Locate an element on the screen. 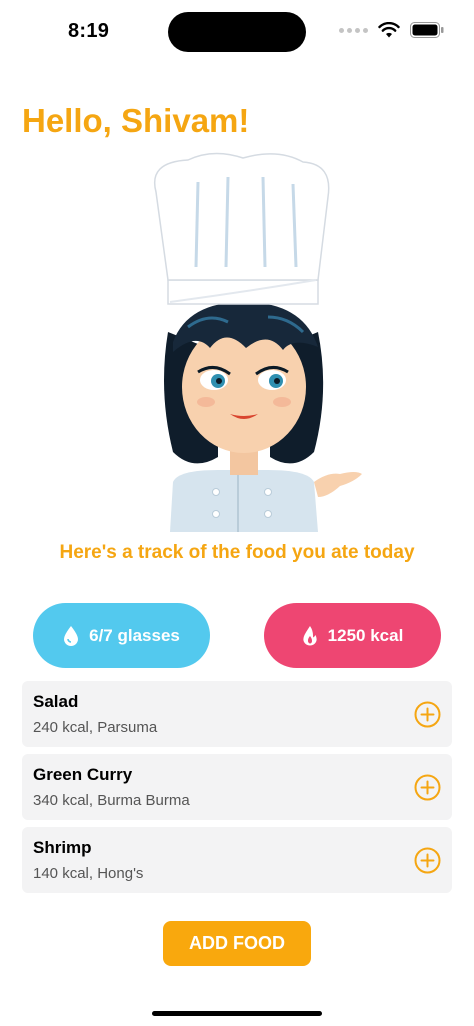  greeting-title: Hello, Shivam! is located at coordinates (136, 120).